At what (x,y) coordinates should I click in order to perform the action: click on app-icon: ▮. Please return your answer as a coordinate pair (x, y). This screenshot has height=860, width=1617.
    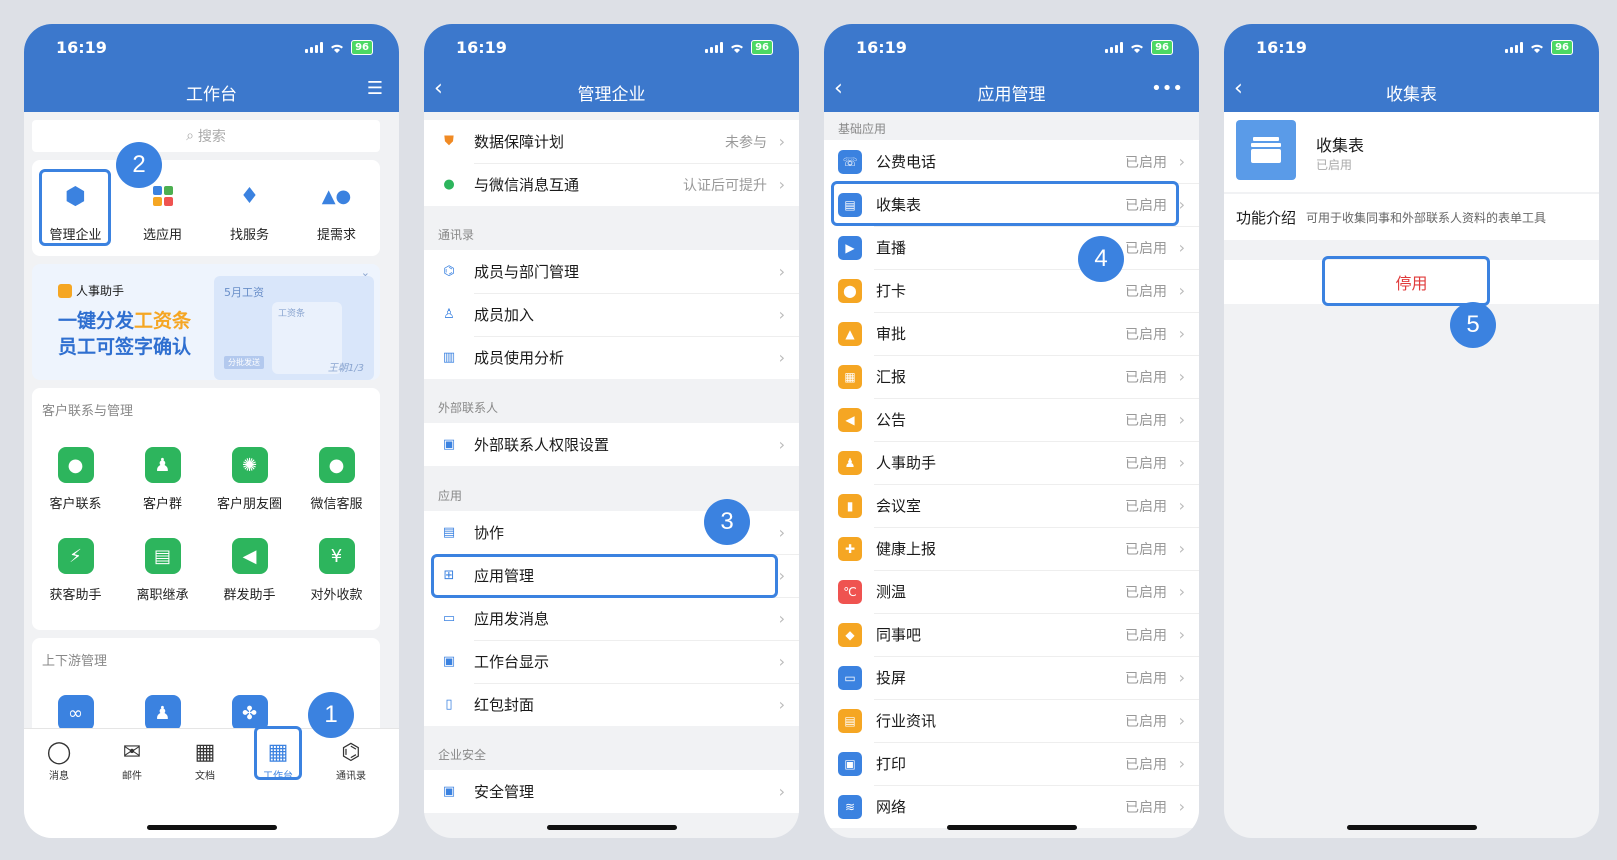
    Looking at the image, I should click on (850, 505).